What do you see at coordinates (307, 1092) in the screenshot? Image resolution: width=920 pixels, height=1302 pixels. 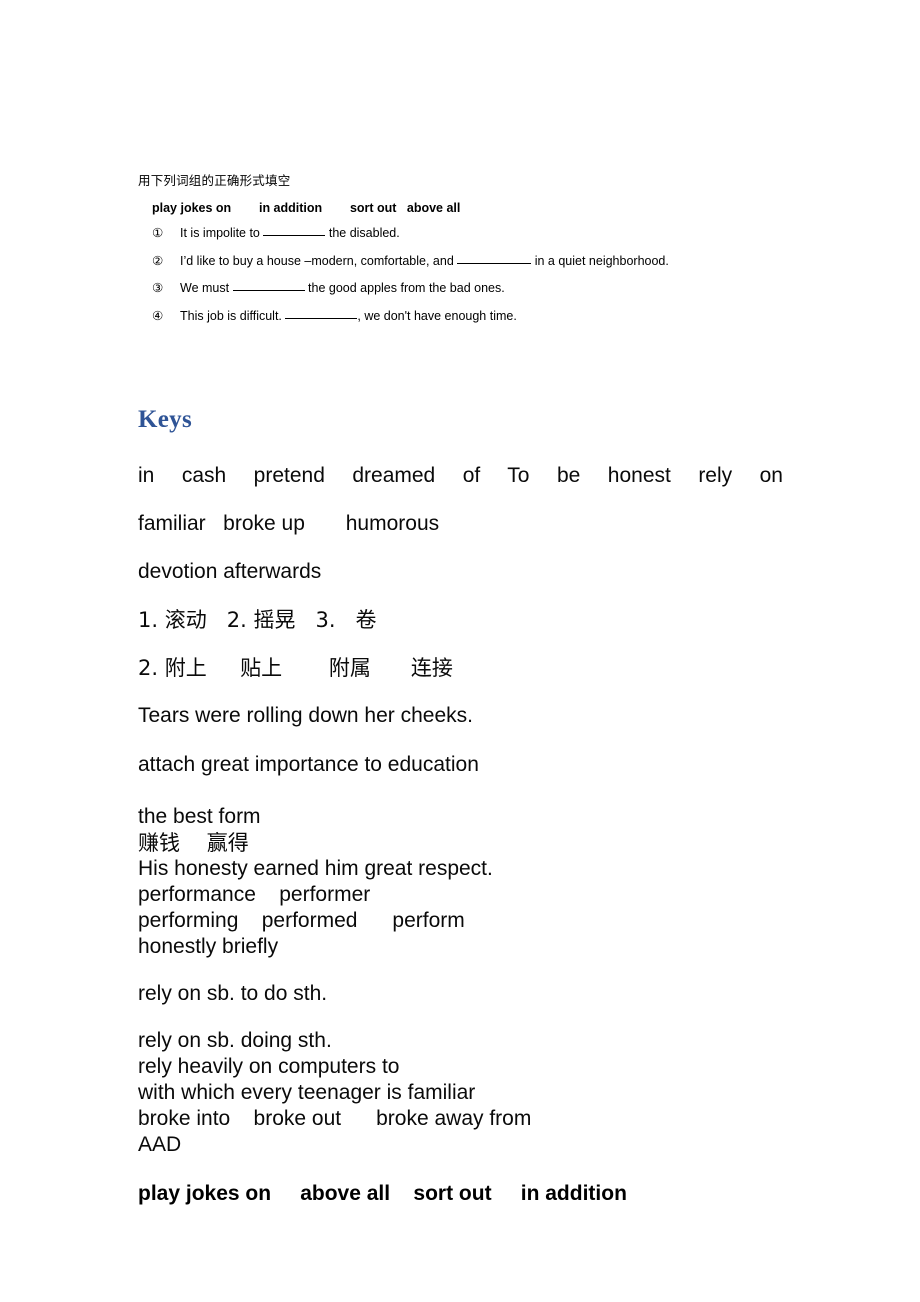 I see `answer-line: with which every teenager is familiar` at bounding box center [307, 1092].